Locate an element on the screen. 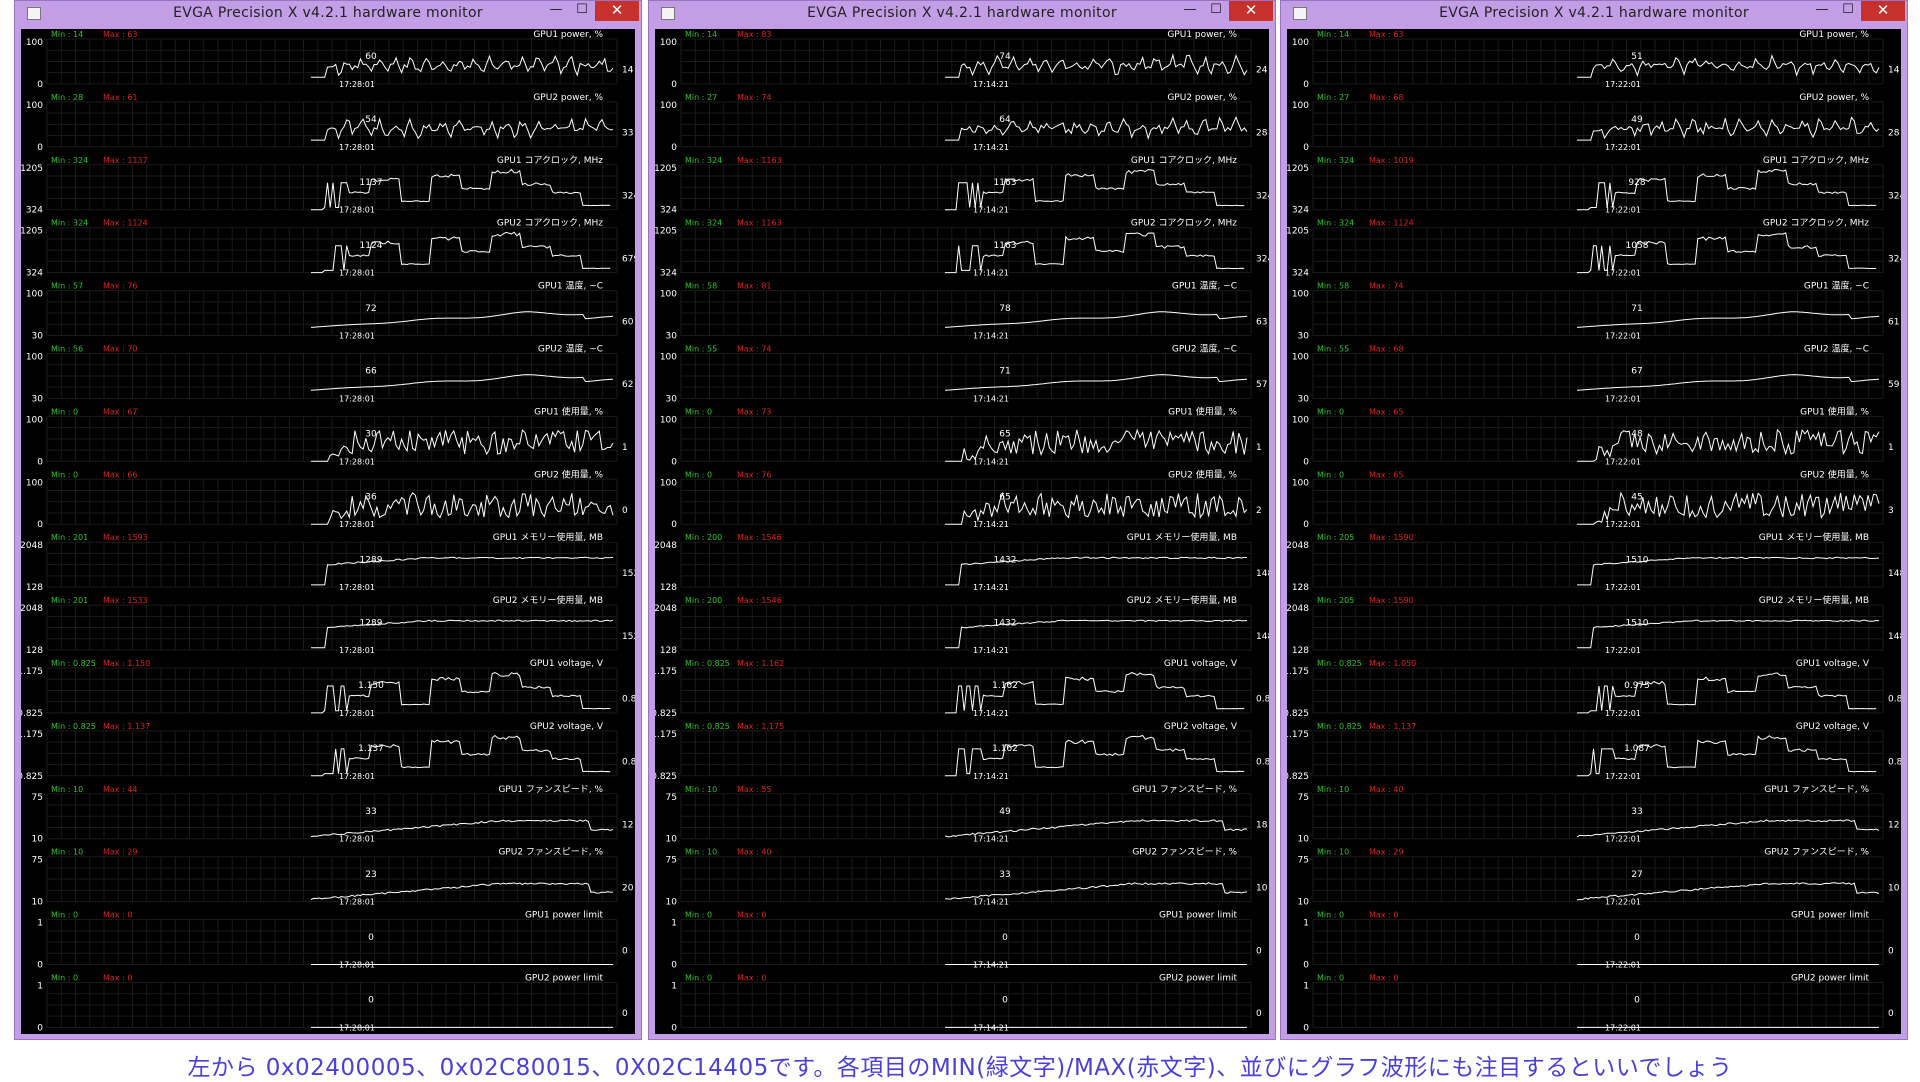 This screenshot has width=1920, height=1082. axis-max-label: 2048 is located at coordinates (1298, 609).